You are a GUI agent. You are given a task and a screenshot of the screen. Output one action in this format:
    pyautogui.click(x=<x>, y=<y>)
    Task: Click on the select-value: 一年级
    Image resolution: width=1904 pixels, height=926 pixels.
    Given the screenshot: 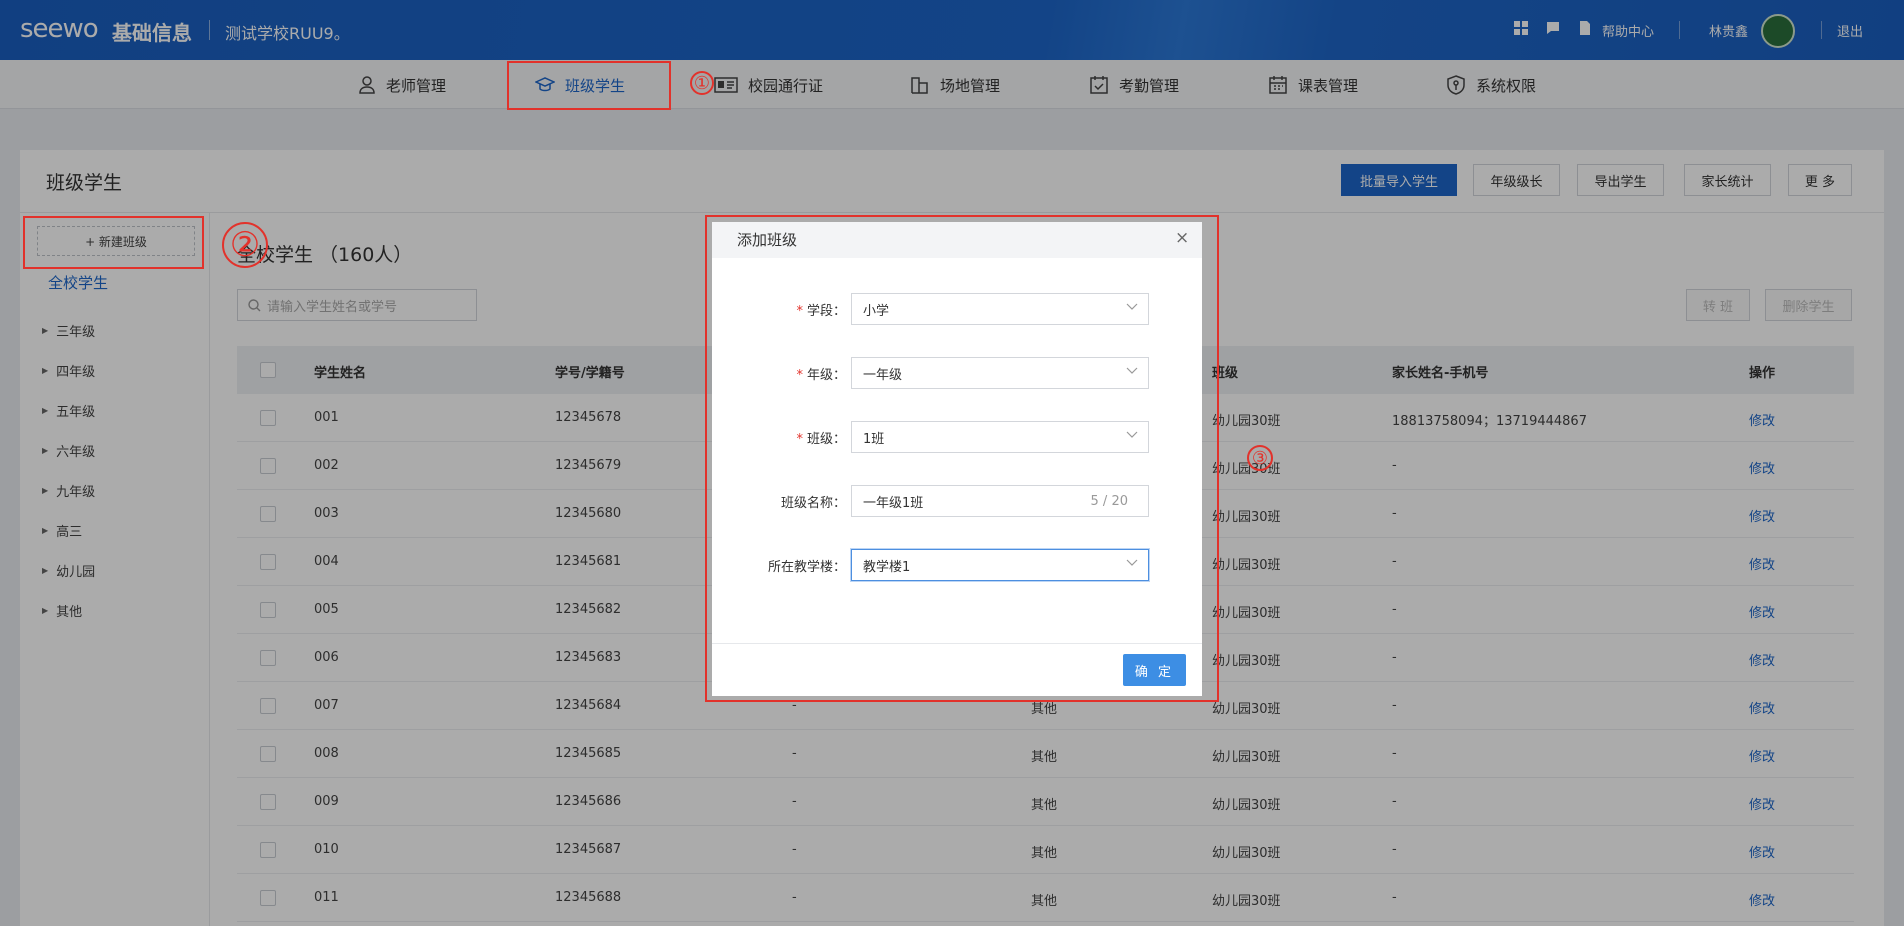 What is the action you would take?
    pyautogui.click(x=883, y=375)
    